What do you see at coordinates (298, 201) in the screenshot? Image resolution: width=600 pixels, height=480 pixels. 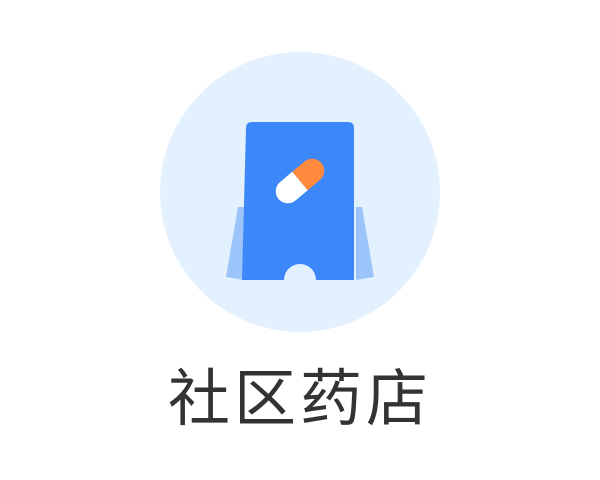 I see `store-body` at bounding box center [298, 201].